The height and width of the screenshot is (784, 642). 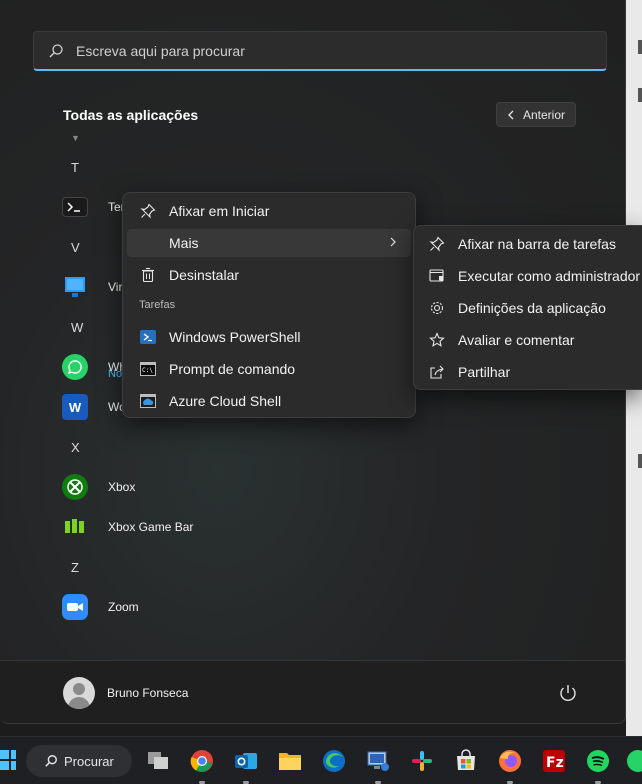 What do you see at coordinates (516, 340) in the screenshot?
I see `submenu-item-label: Avaliar e comentar` at bounding box center [516, 340].